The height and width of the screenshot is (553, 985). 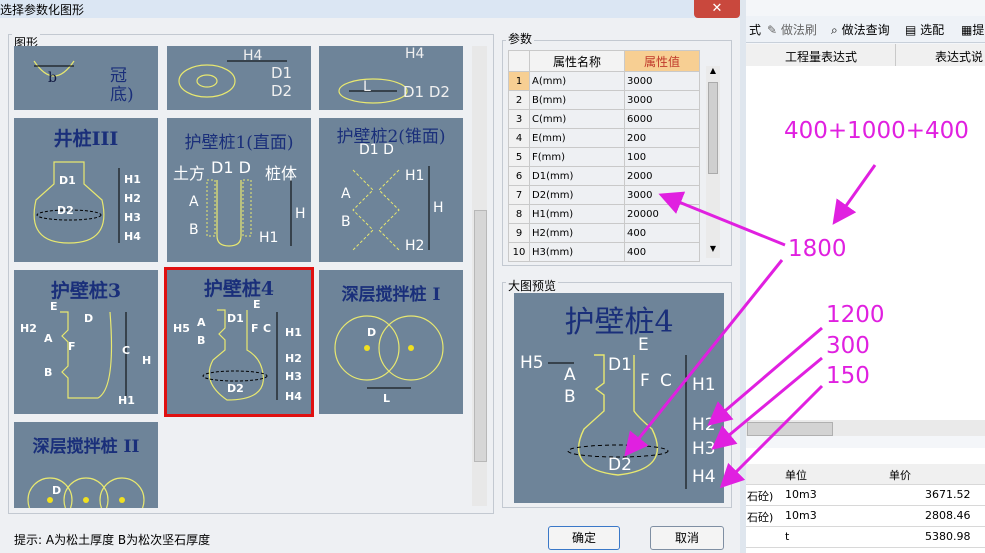 I want to click on annotation-1200: 1200, so click(x=855, y=315).